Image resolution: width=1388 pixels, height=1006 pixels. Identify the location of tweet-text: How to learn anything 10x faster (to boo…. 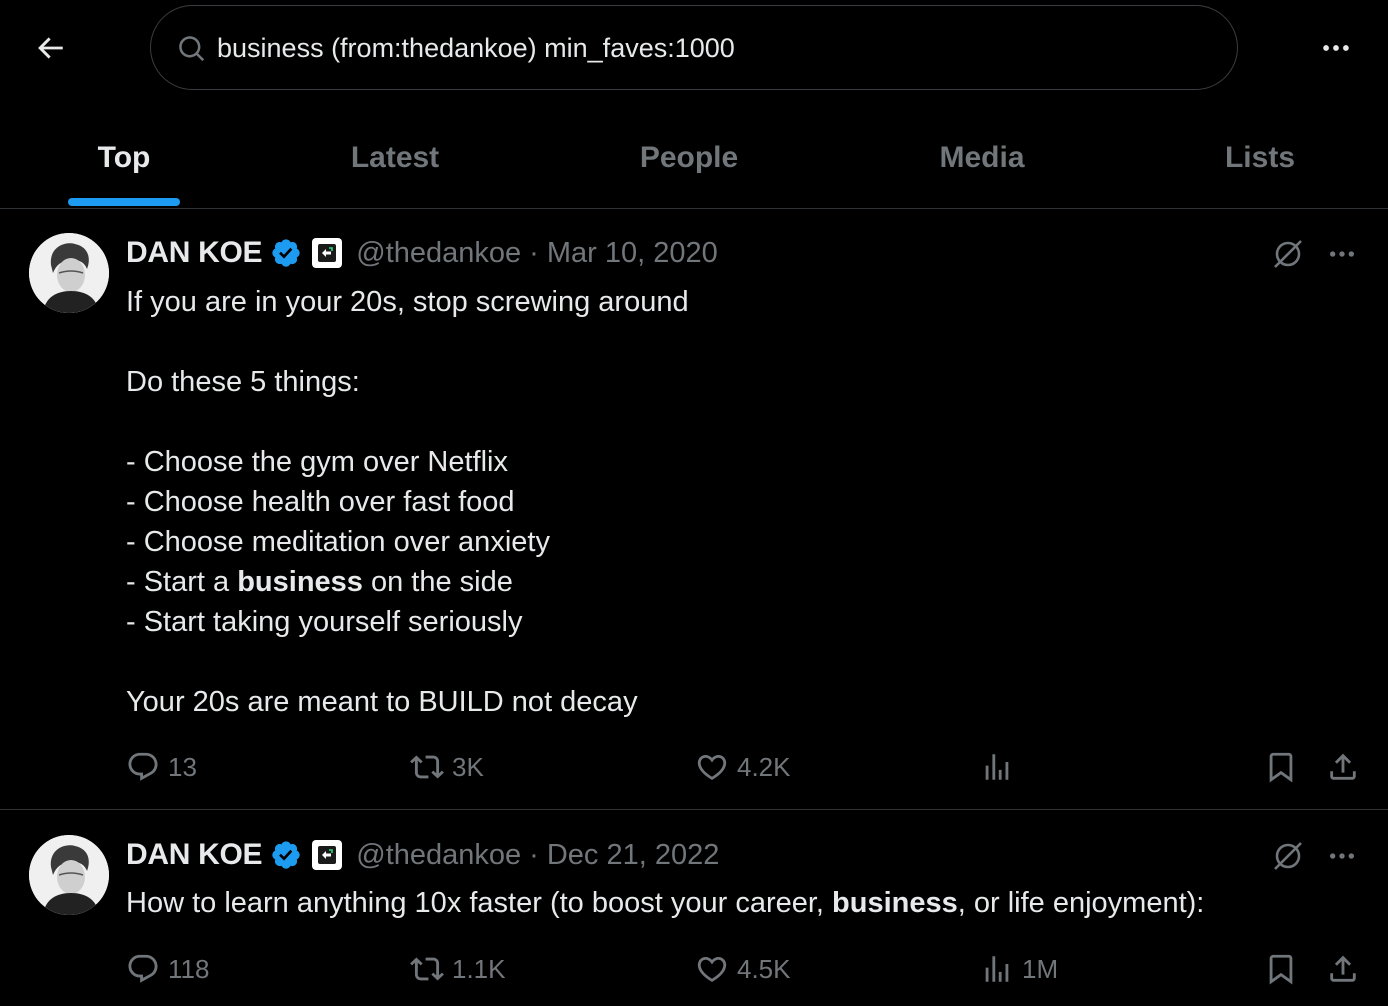
(726, 903).